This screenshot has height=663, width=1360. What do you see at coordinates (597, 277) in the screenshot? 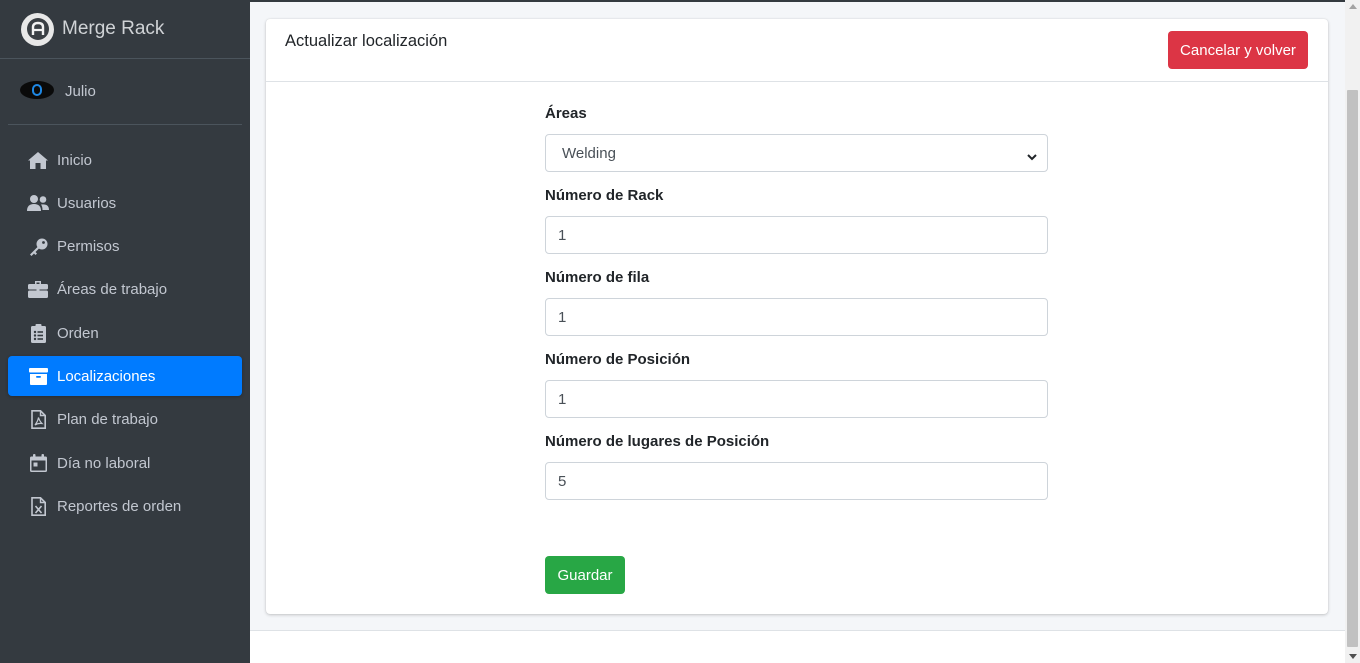
I see `fila-label: Número de fila` at bounding box center [597, 277].